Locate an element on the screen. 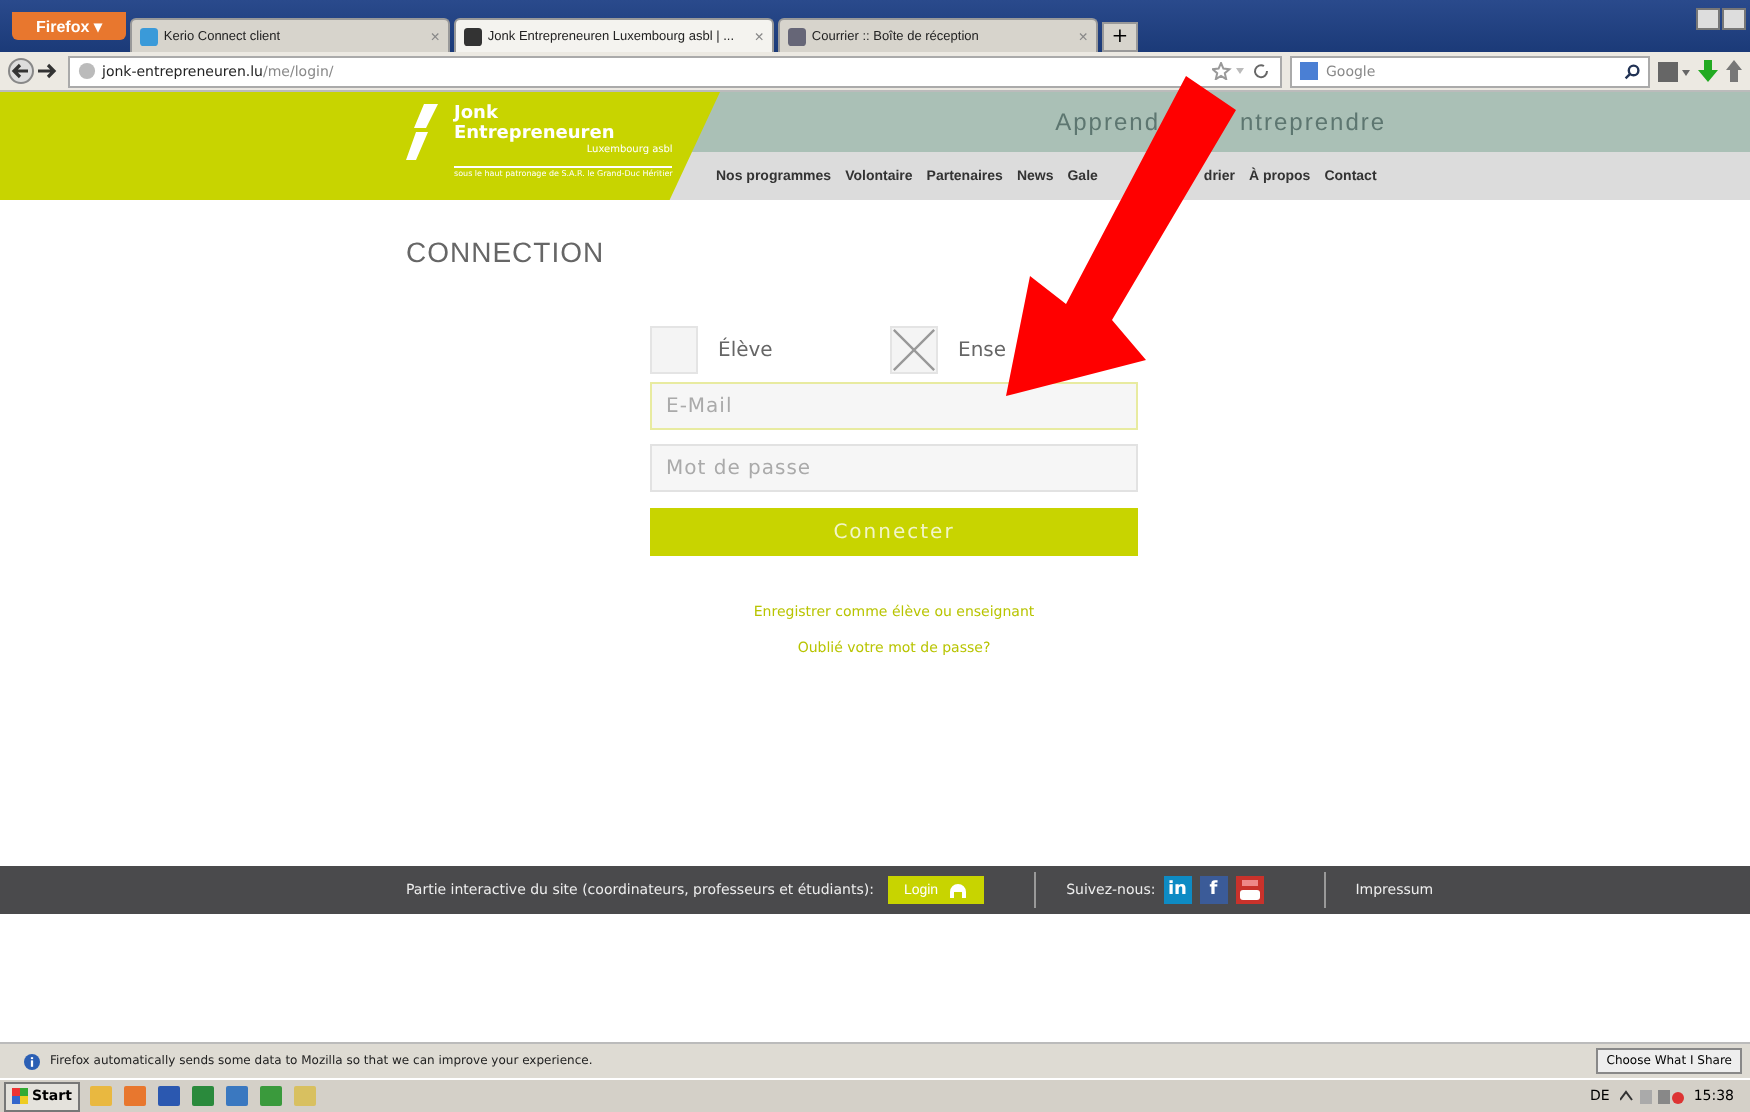 The width and height of the screenshot is (1750, 1112). logo-title: Jonk is located at coordinates (477, 114).